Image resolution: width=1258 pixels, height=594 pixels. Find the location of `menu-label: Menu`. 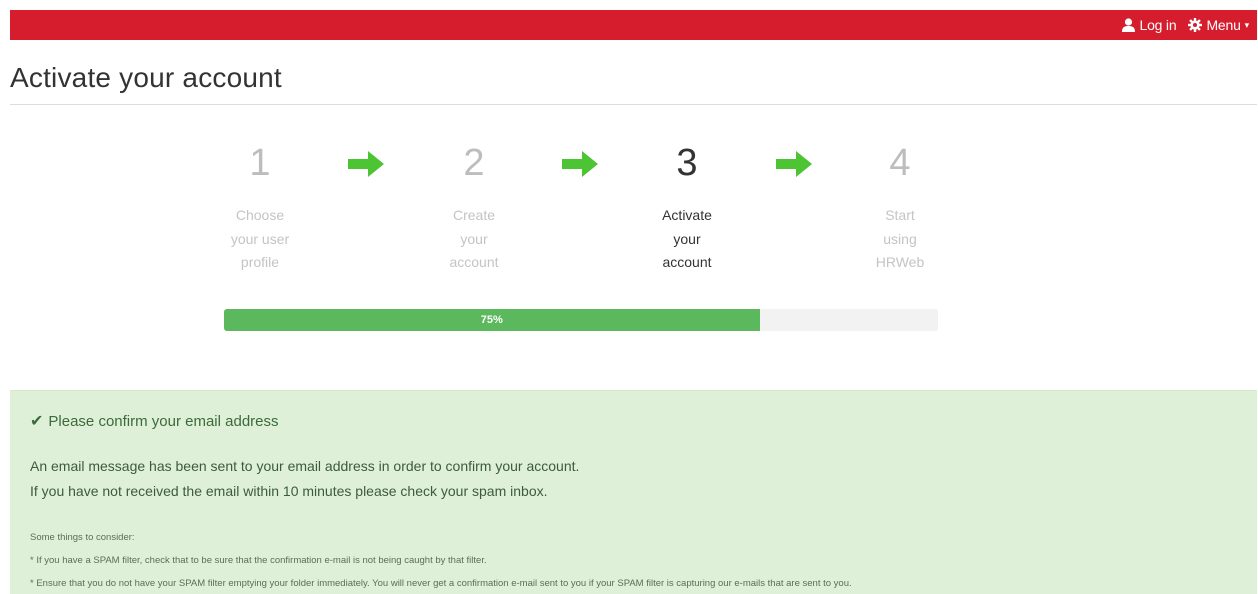

menu-label: Menu is located at coordinates (1223, 25).